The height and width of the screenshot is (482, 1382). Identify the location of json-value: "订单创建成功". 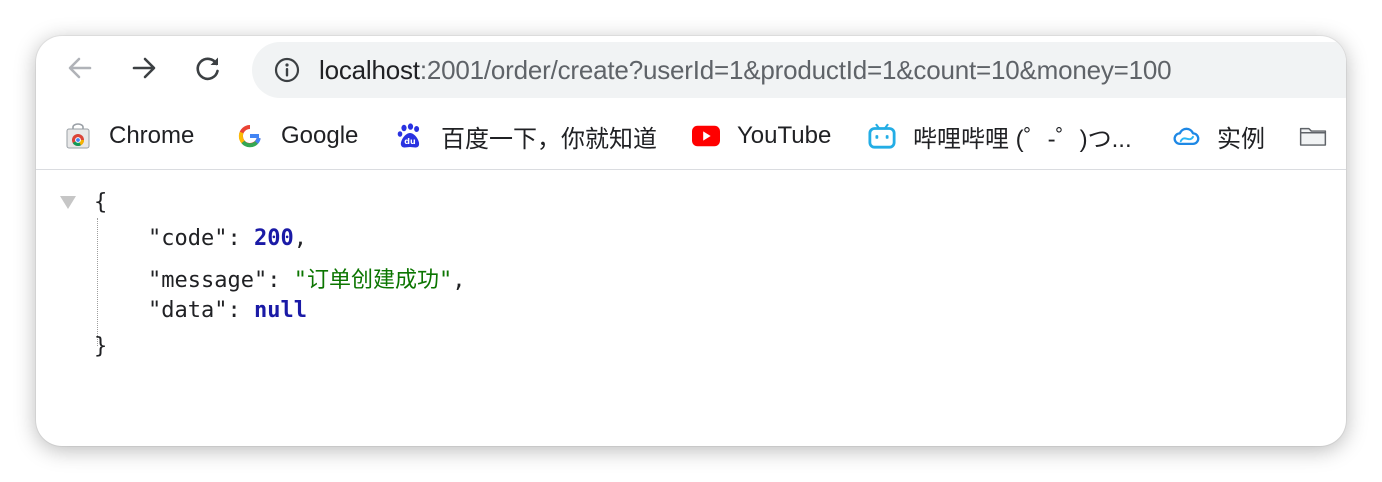
(373, 280).